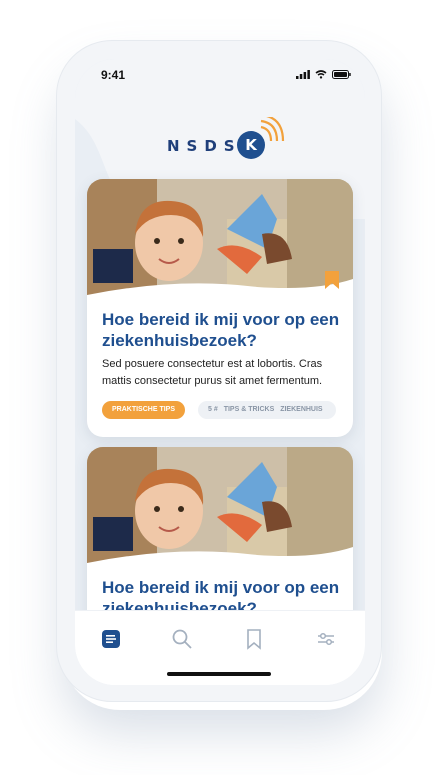 This screenshot has width=437, height=775. Describe the element at coordinates (303, 74) in the screenshot. I see `signal-icon` at that location.